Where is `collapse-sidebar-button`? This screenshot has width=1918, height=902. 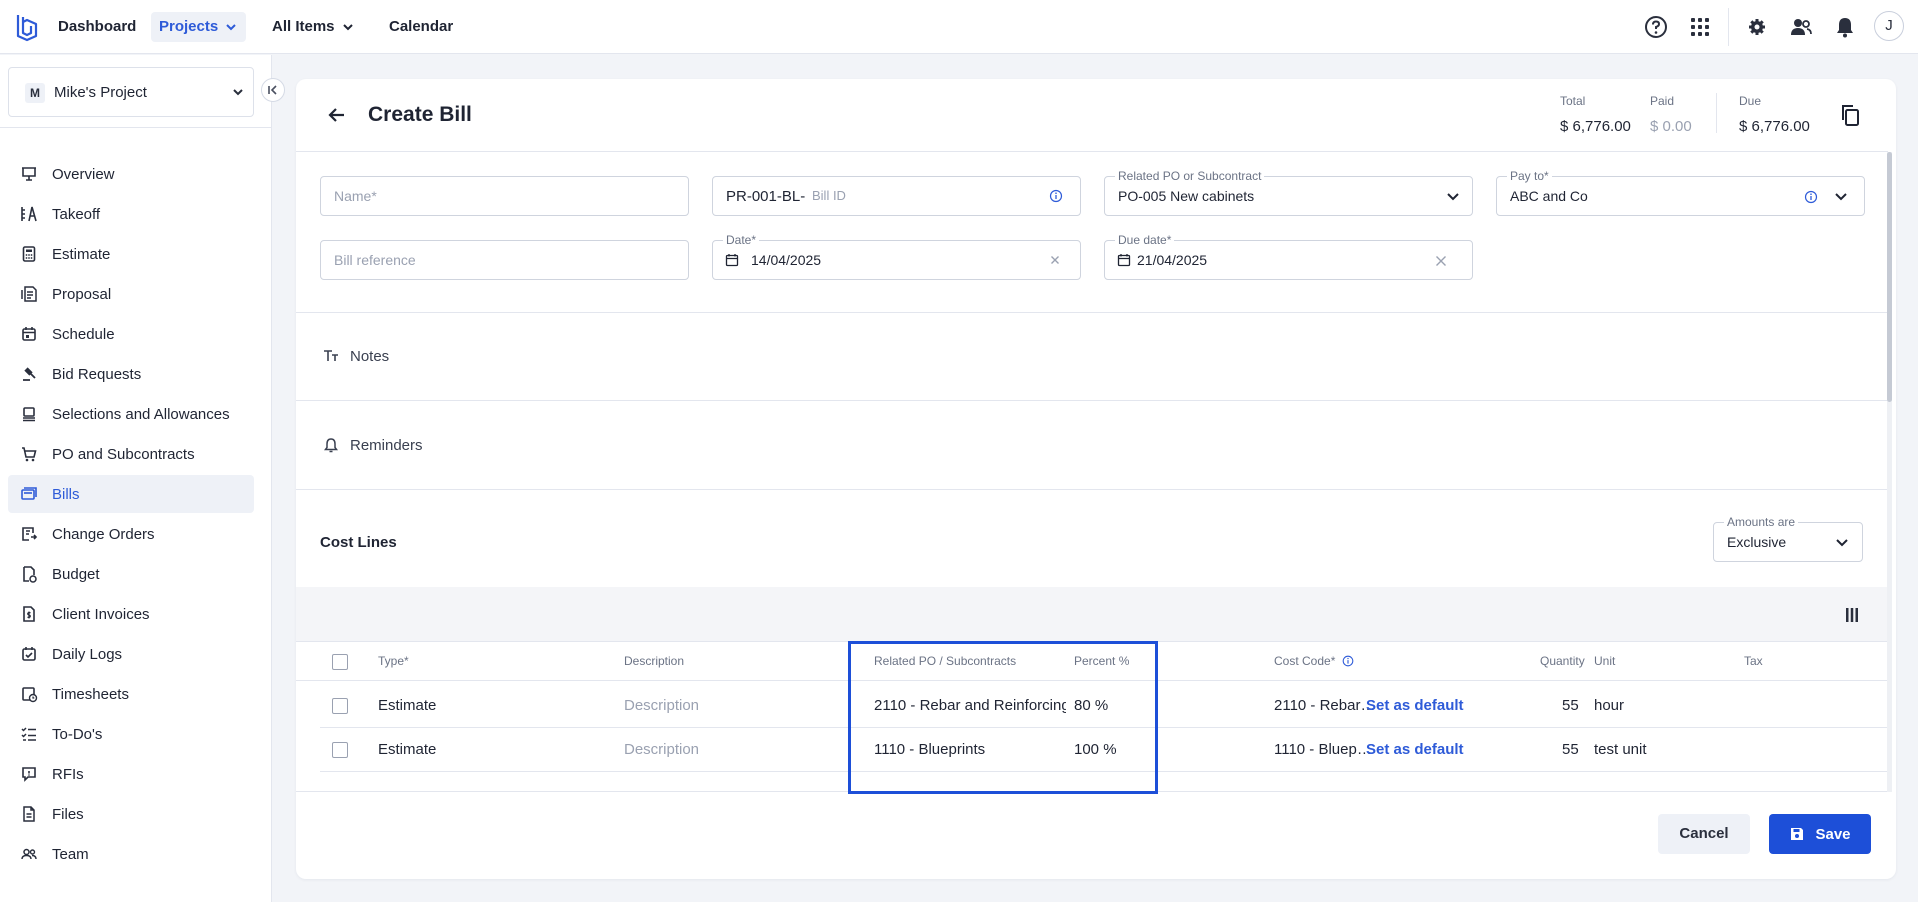
collapse-sidebar-button is located at coordinates (273, 90).